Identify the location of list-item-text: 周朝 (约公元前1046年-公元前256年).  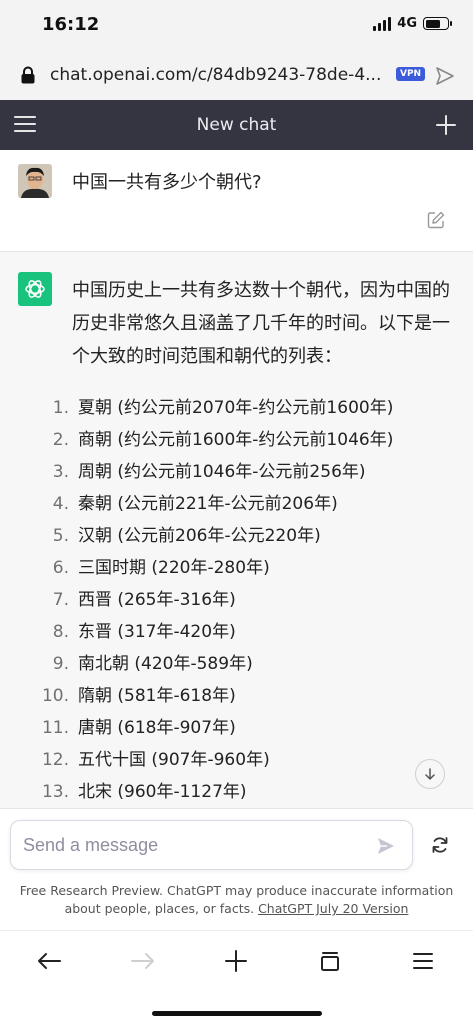
(222, 472).